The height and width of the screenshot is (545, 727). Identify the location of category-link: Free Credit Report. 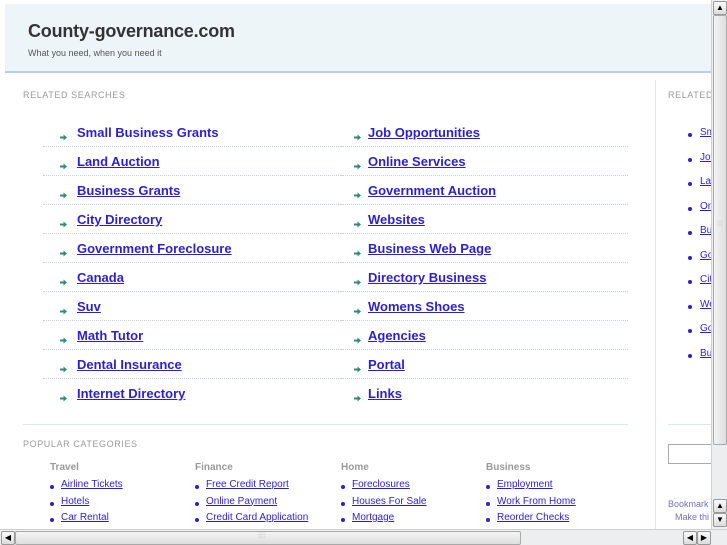
(247, 484).